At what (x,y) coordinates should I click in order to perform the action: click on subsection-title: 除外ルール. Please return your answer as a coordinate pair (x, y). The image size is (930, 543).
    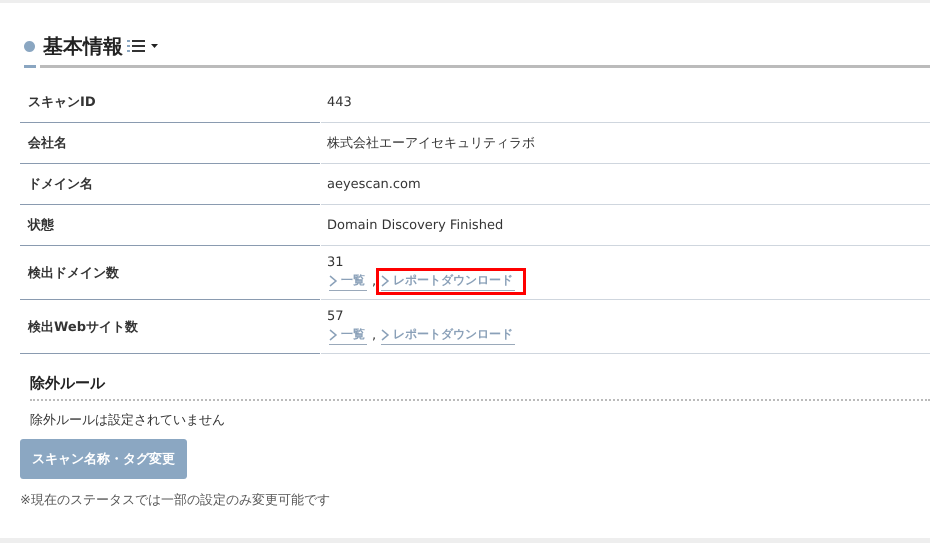
    Looking at the image, I should click on (480, 387).